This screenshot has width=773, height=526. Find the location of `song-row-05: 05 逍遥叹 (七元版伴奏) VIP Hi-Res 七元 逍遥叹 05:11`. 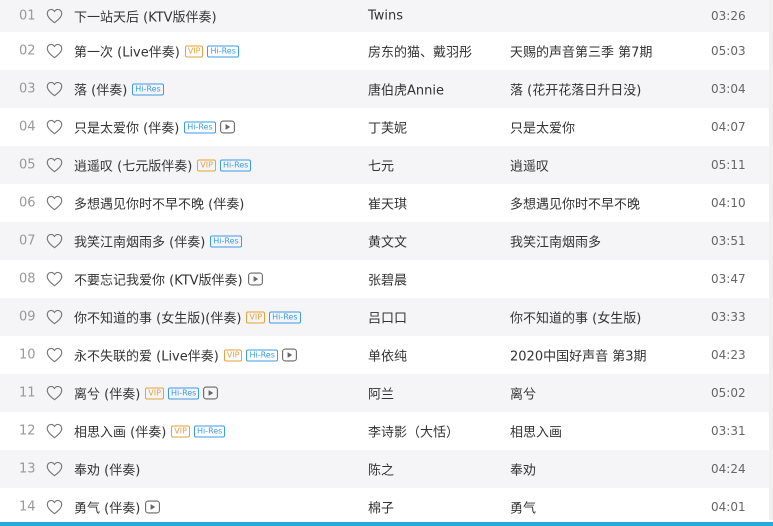

song-row-05: 05 逍遥叹 (七元版伴奏) VIP Hi-Res 七元 逍遥叹 05:11 is located at coordinates (386, 165).